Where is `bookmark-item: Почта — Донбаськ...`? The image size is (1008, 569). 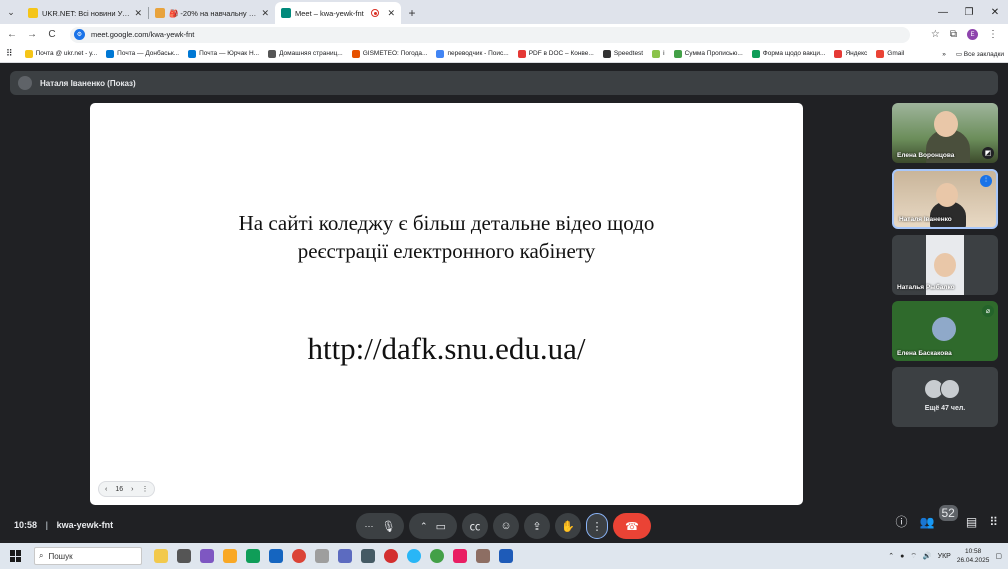
bookmark-item: Почта — Донбаськ... is located at coordinates (143, 53).